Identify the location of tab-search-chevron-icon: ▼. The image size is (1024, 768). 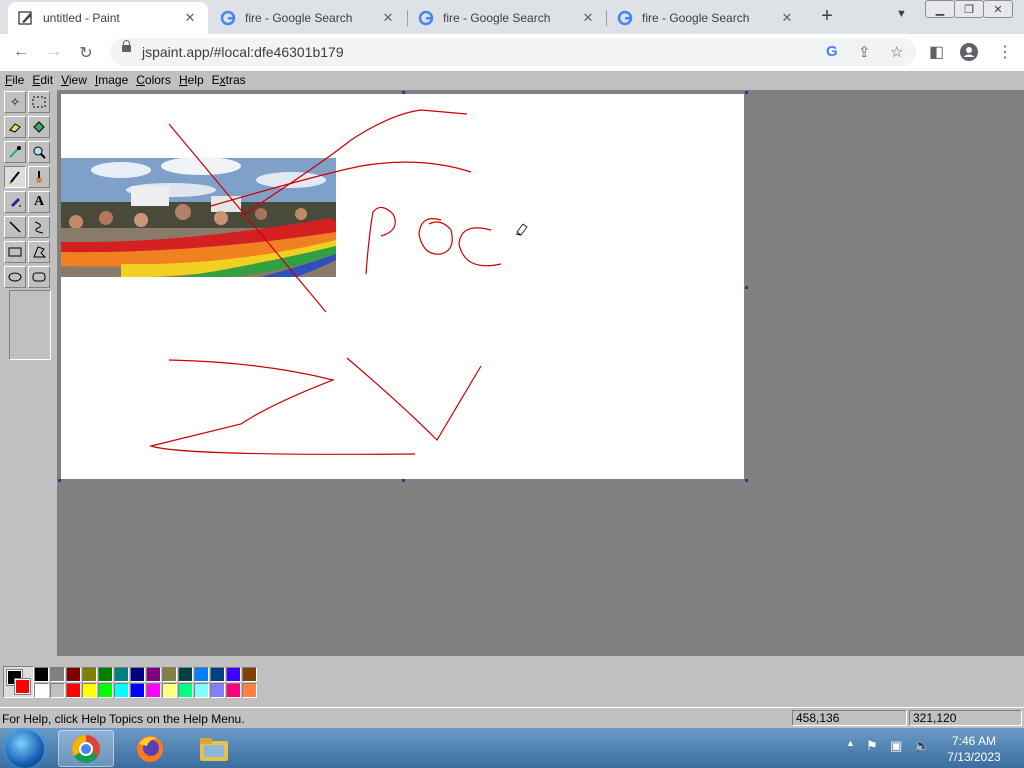
(901, 14).